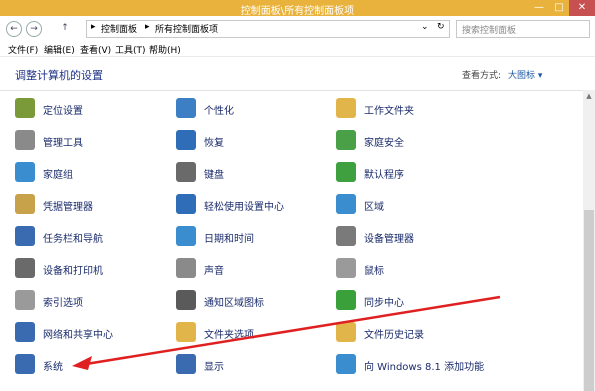 The height and width of the screenshot is (391, 595). What do you see at coordinates (53, 367) in the screenshot?
I see `control-panel-item-label: 系统` at bounding box center [53, 367].